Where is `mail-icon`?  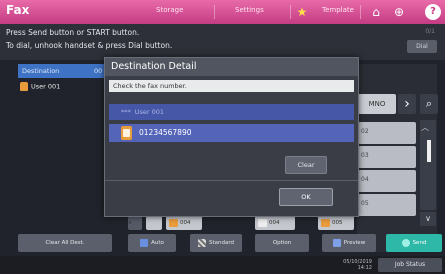
mail-icon is located at coordinates (262, 223).